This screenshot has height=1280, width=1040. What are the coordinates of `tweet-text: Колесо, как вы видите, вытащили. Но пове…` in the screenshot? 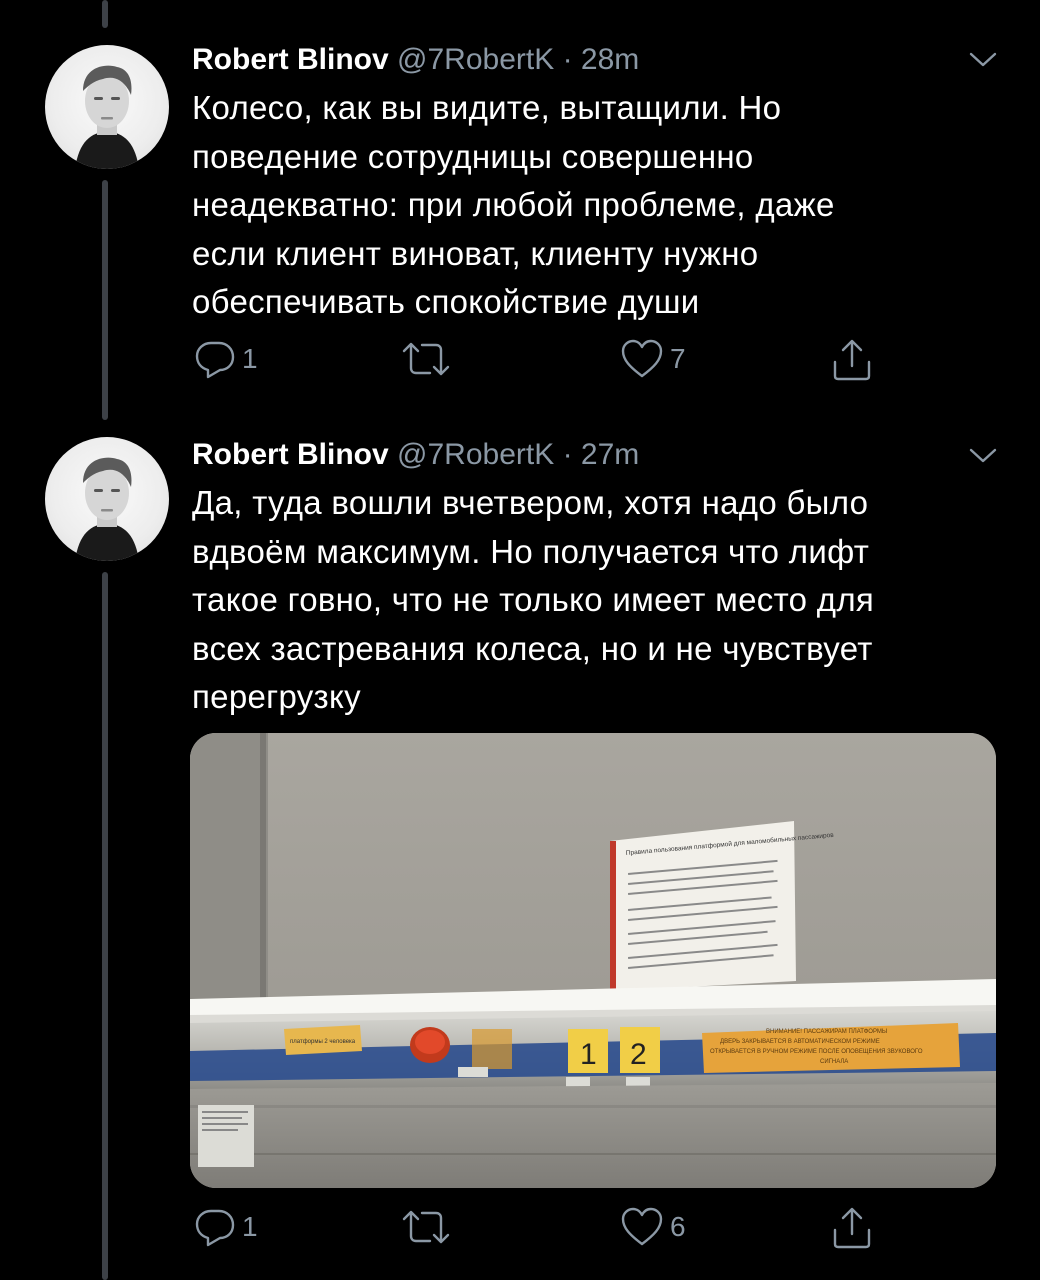 It's located at (592, 205).